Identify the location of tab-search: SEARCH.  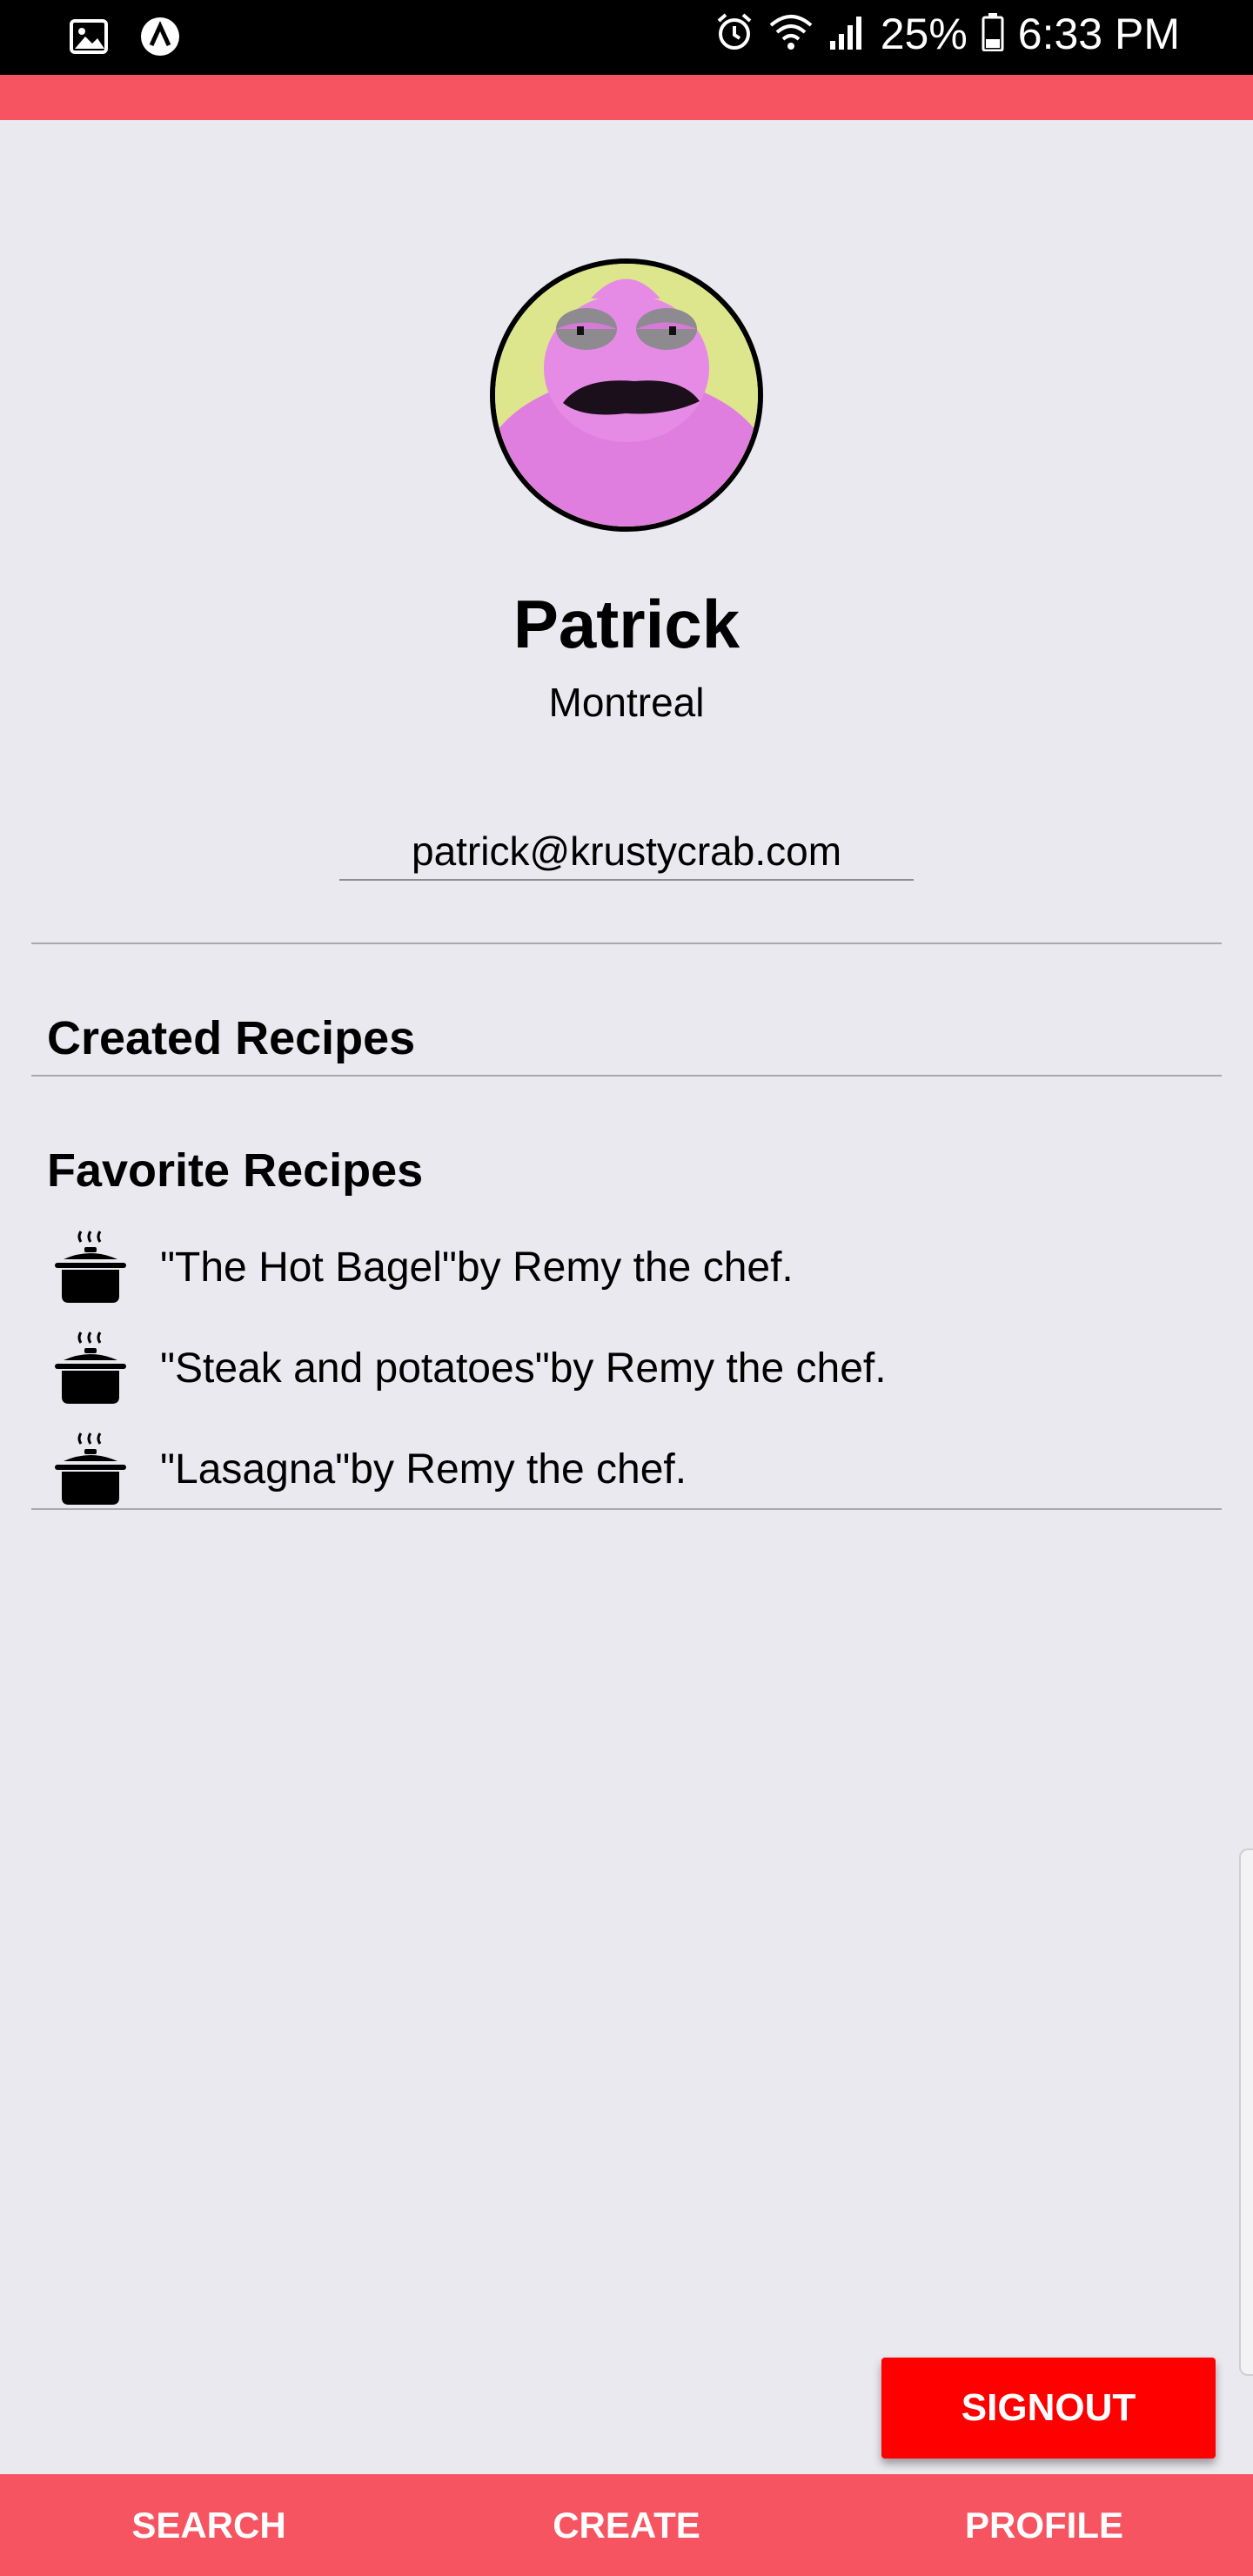
(209, 2525).